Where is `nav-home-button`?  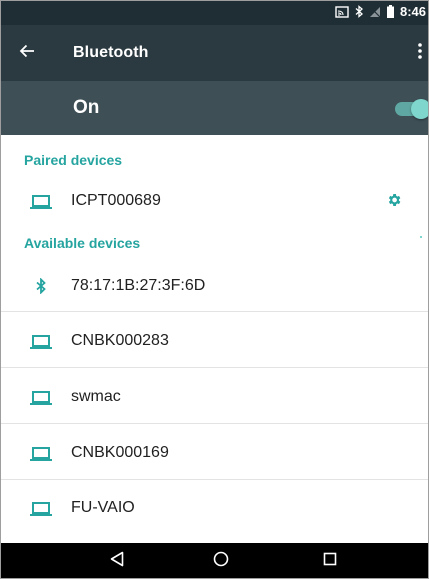 nav-home-button is located at coordinates (221, 561).